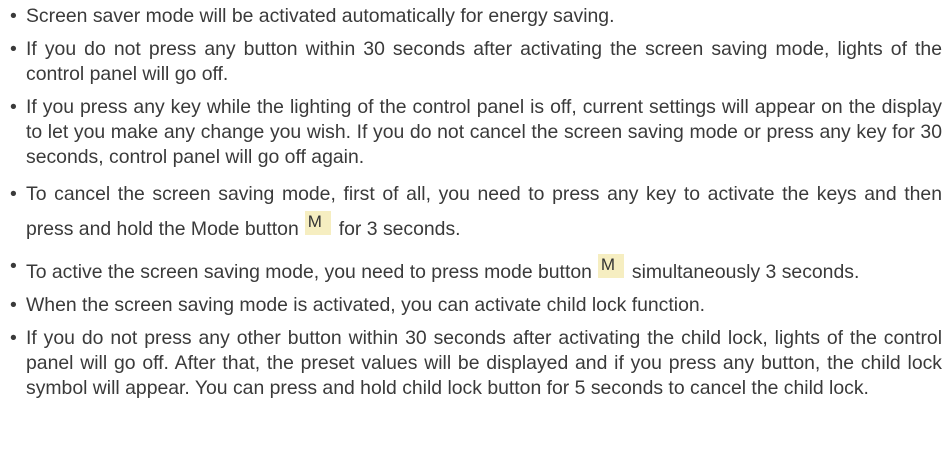  What do you see at coordinates (745, 272) in the screenshot?
I see `item-text: simultaneously 3 seconds.` at bounding box center [745, 272].